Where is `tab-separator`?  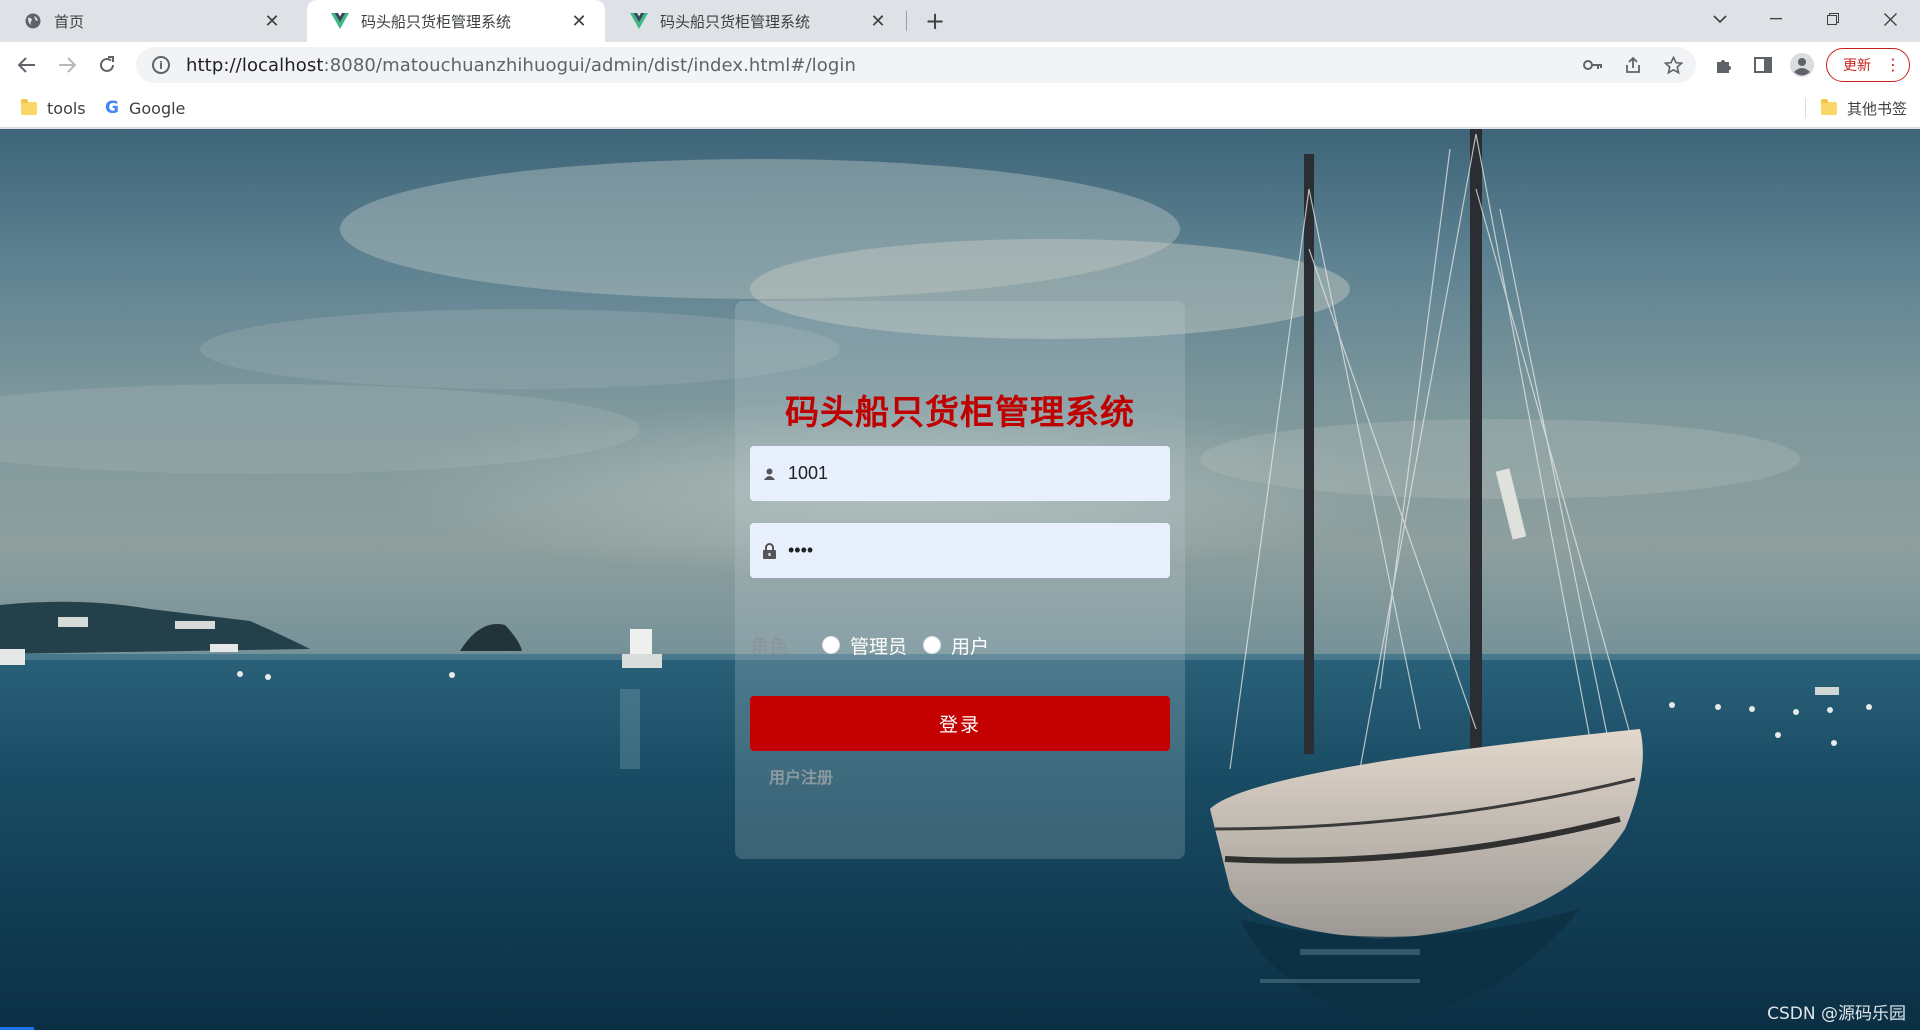
tab-separator is located at coordinates (906, 21).